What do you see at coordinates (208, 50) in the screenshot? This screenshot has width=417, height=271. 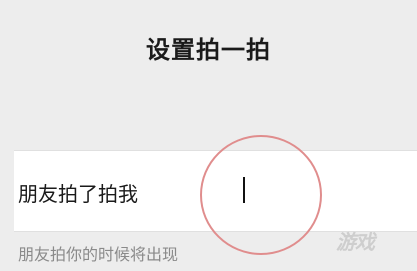 I see `page-title: 设置拍一拍` at bounding box center [208, 50].